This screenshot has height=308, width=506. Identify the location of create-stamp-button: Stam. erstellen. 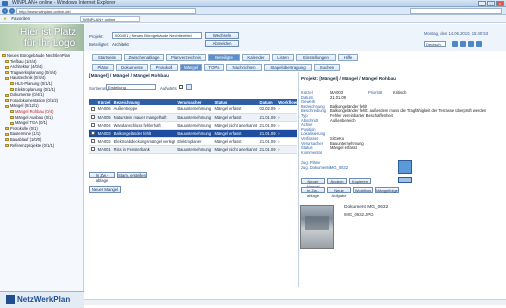
(132, 175).